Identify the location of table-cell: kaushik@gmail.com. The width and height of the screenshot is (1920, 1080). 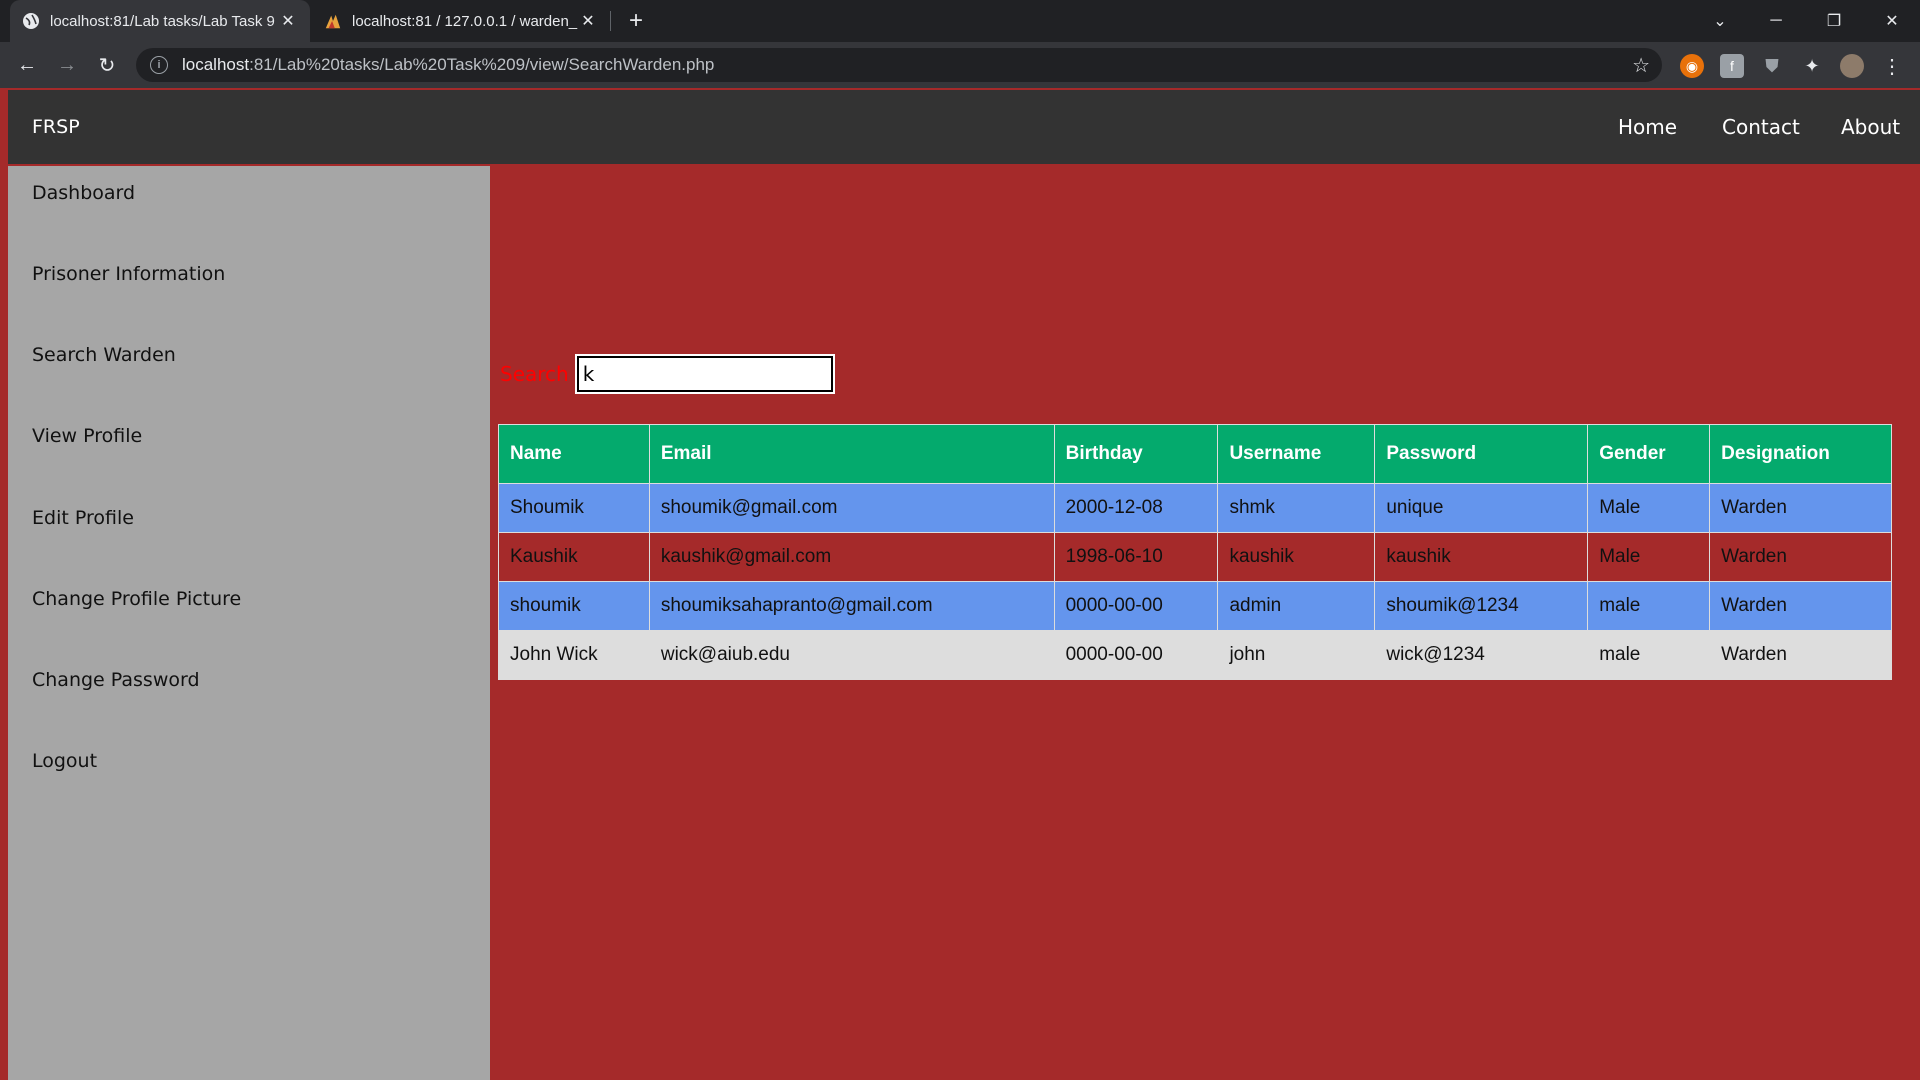
(851, 557).